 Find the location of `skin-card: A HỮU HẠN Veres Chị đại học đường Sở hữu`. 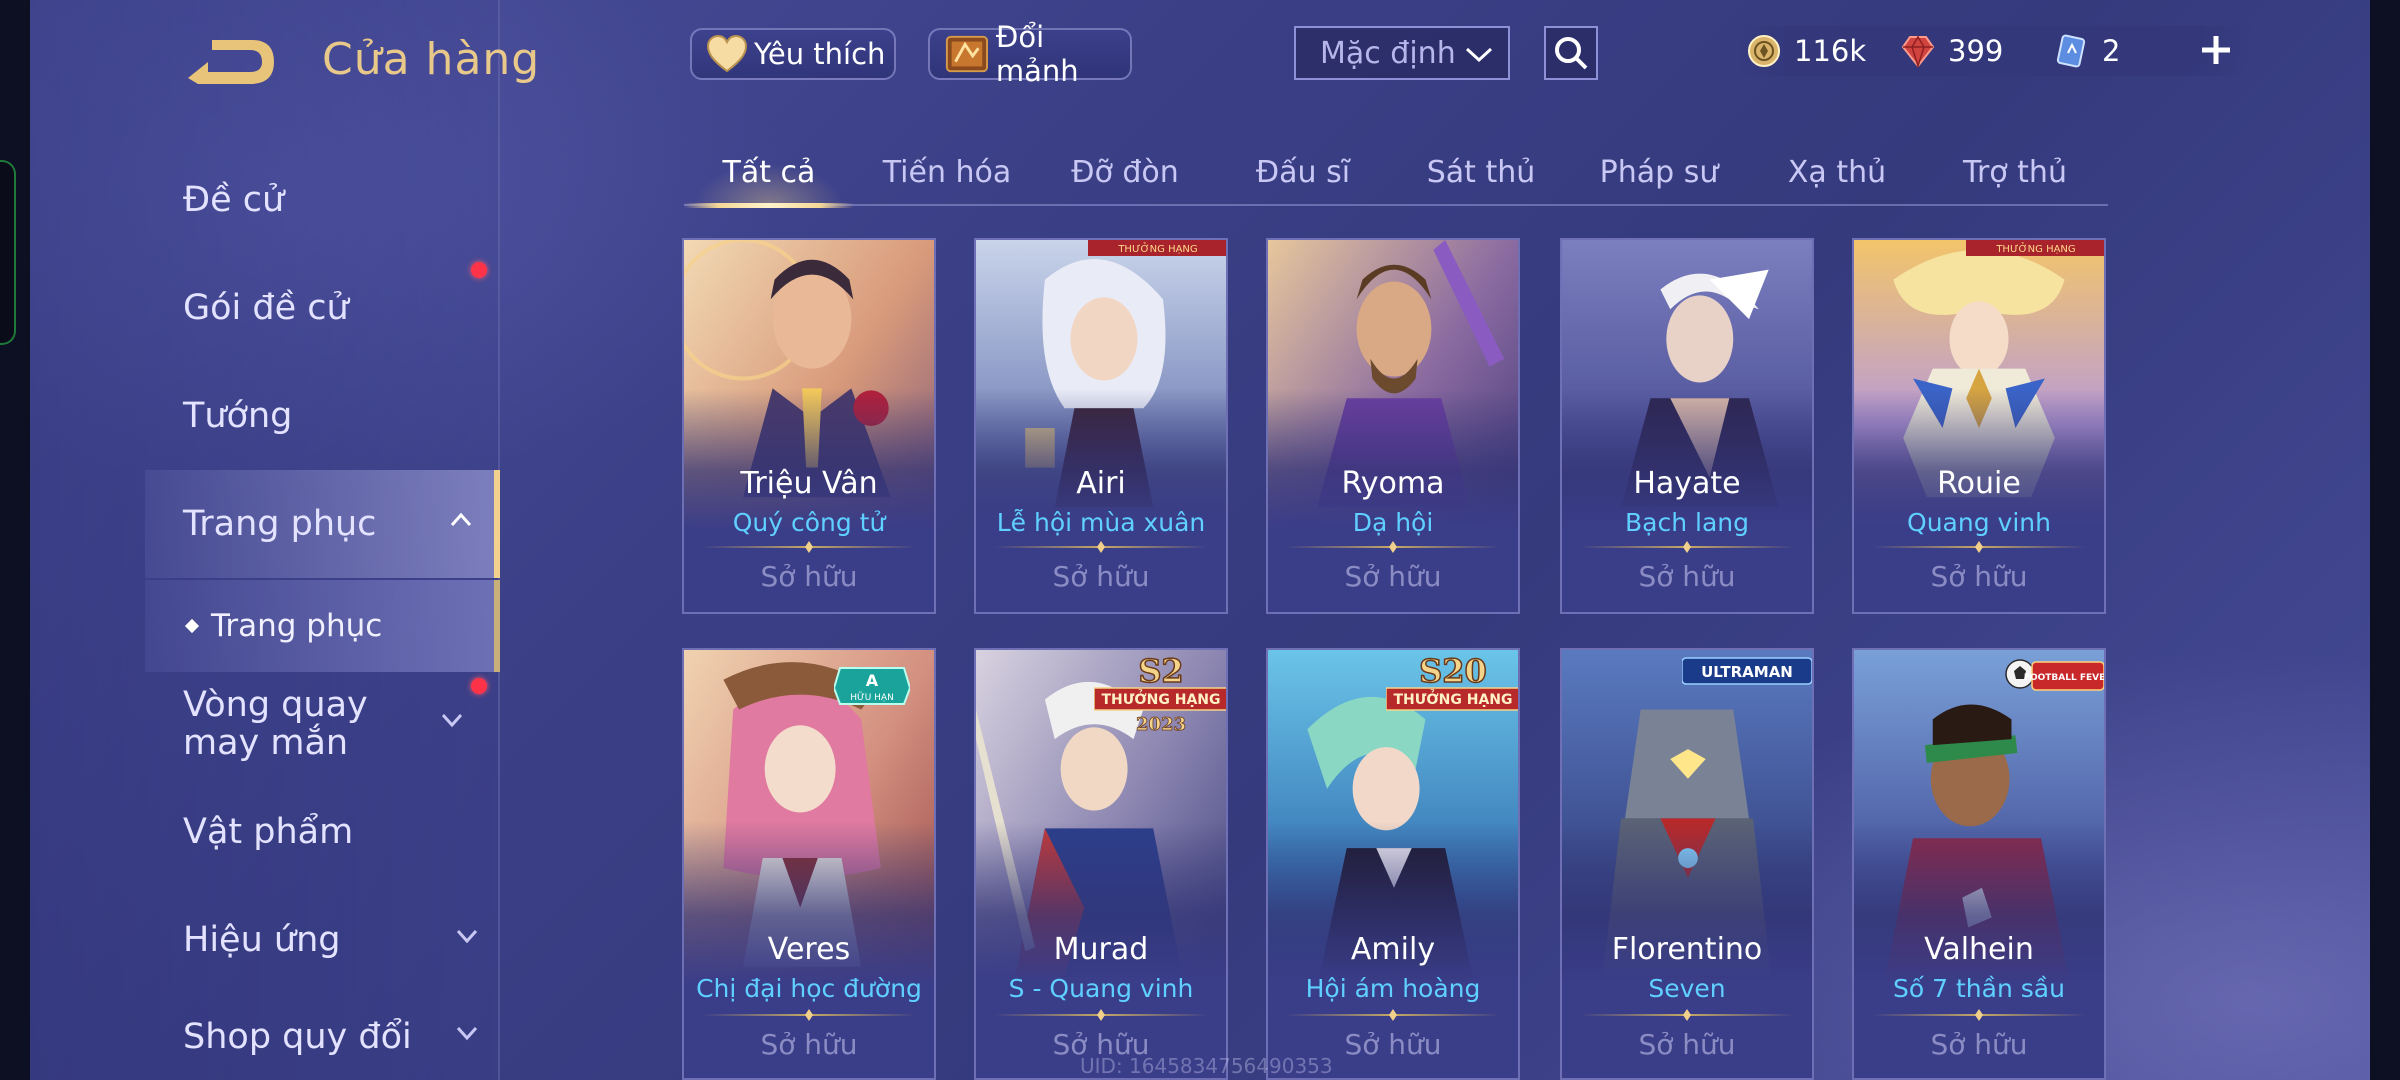

skin-card: A HỮU HẠN Veres Chị đại học đường Sở hữu is located at coordinates (809, 864).